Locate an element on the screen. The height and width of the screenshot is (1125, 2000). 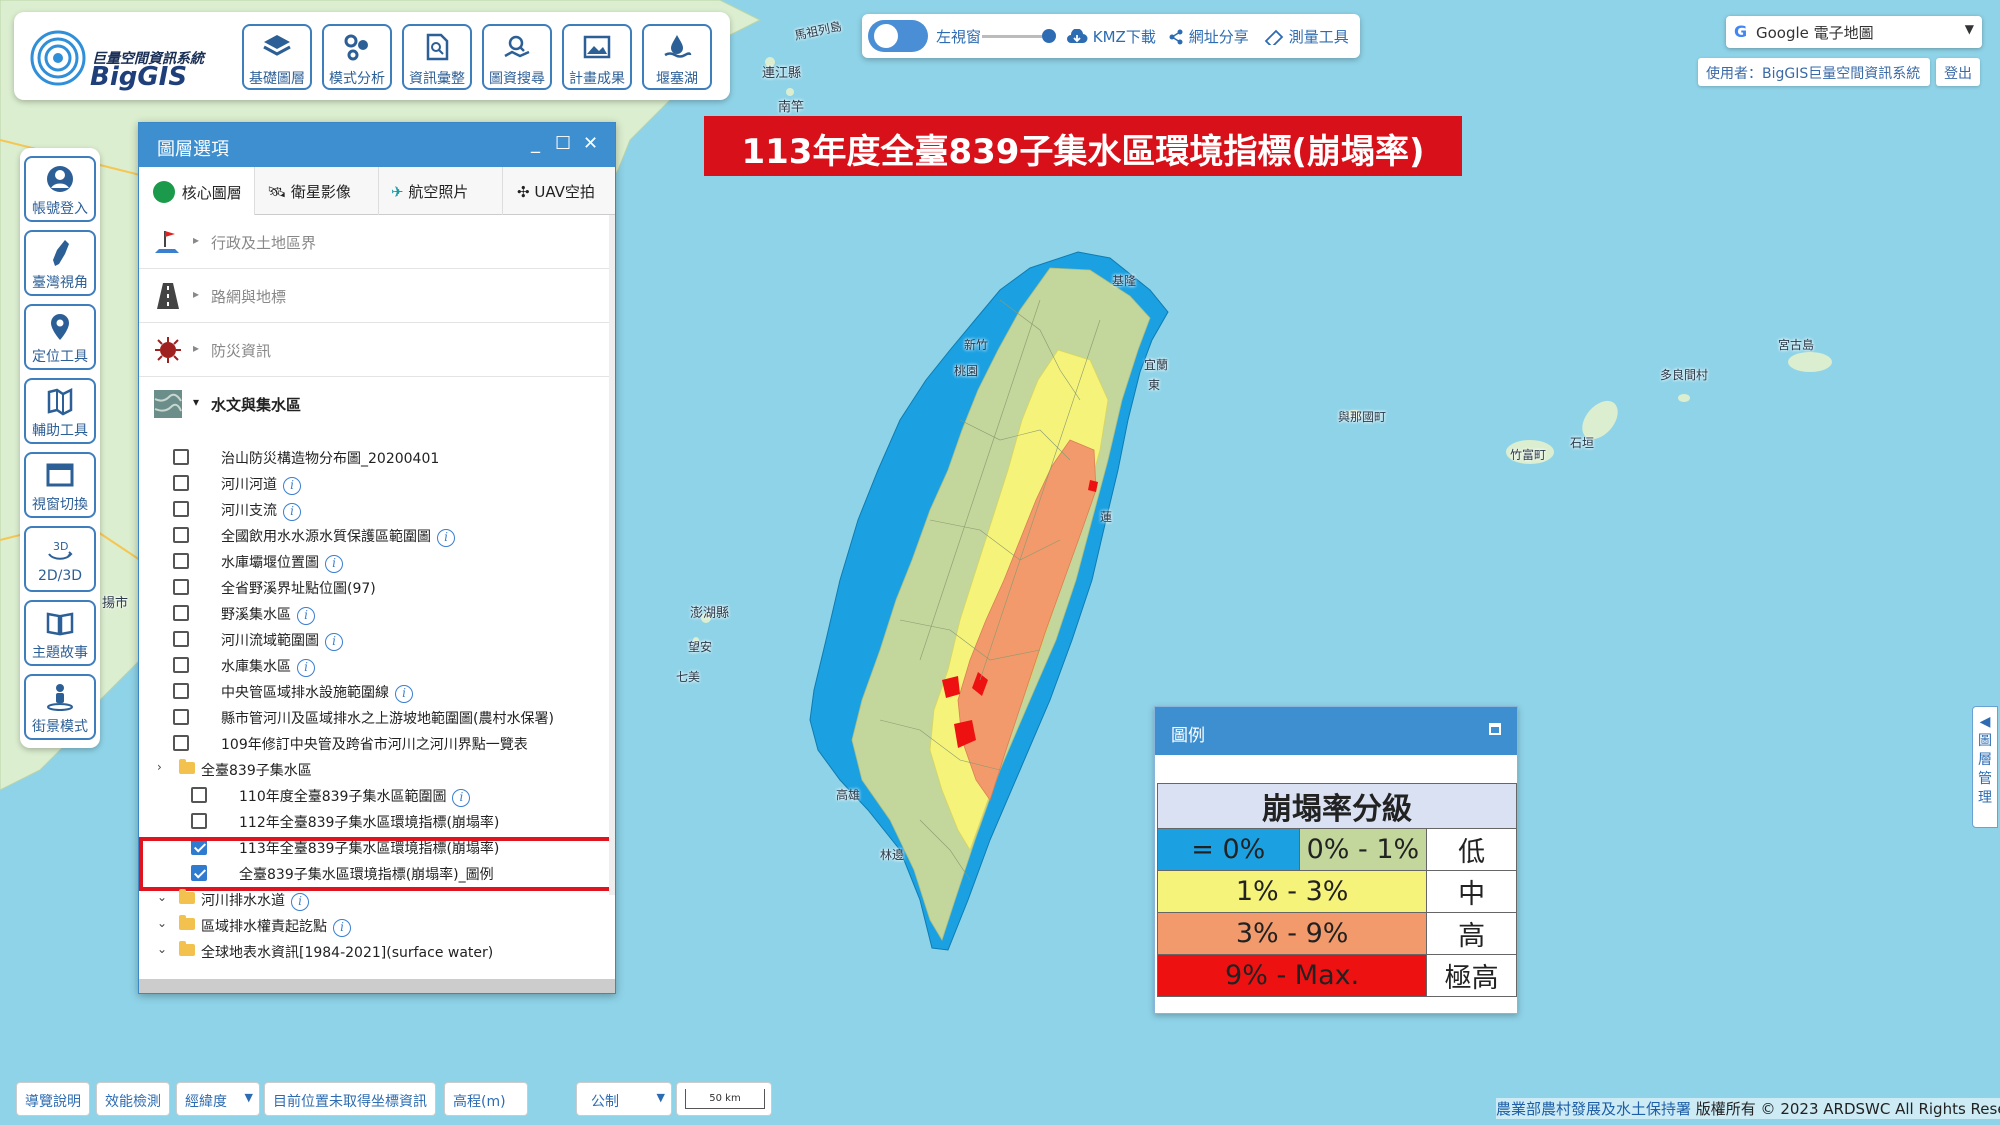
sidebar-button-taiwan-view: 臺灣視角 is located at coordinates (60, 263).